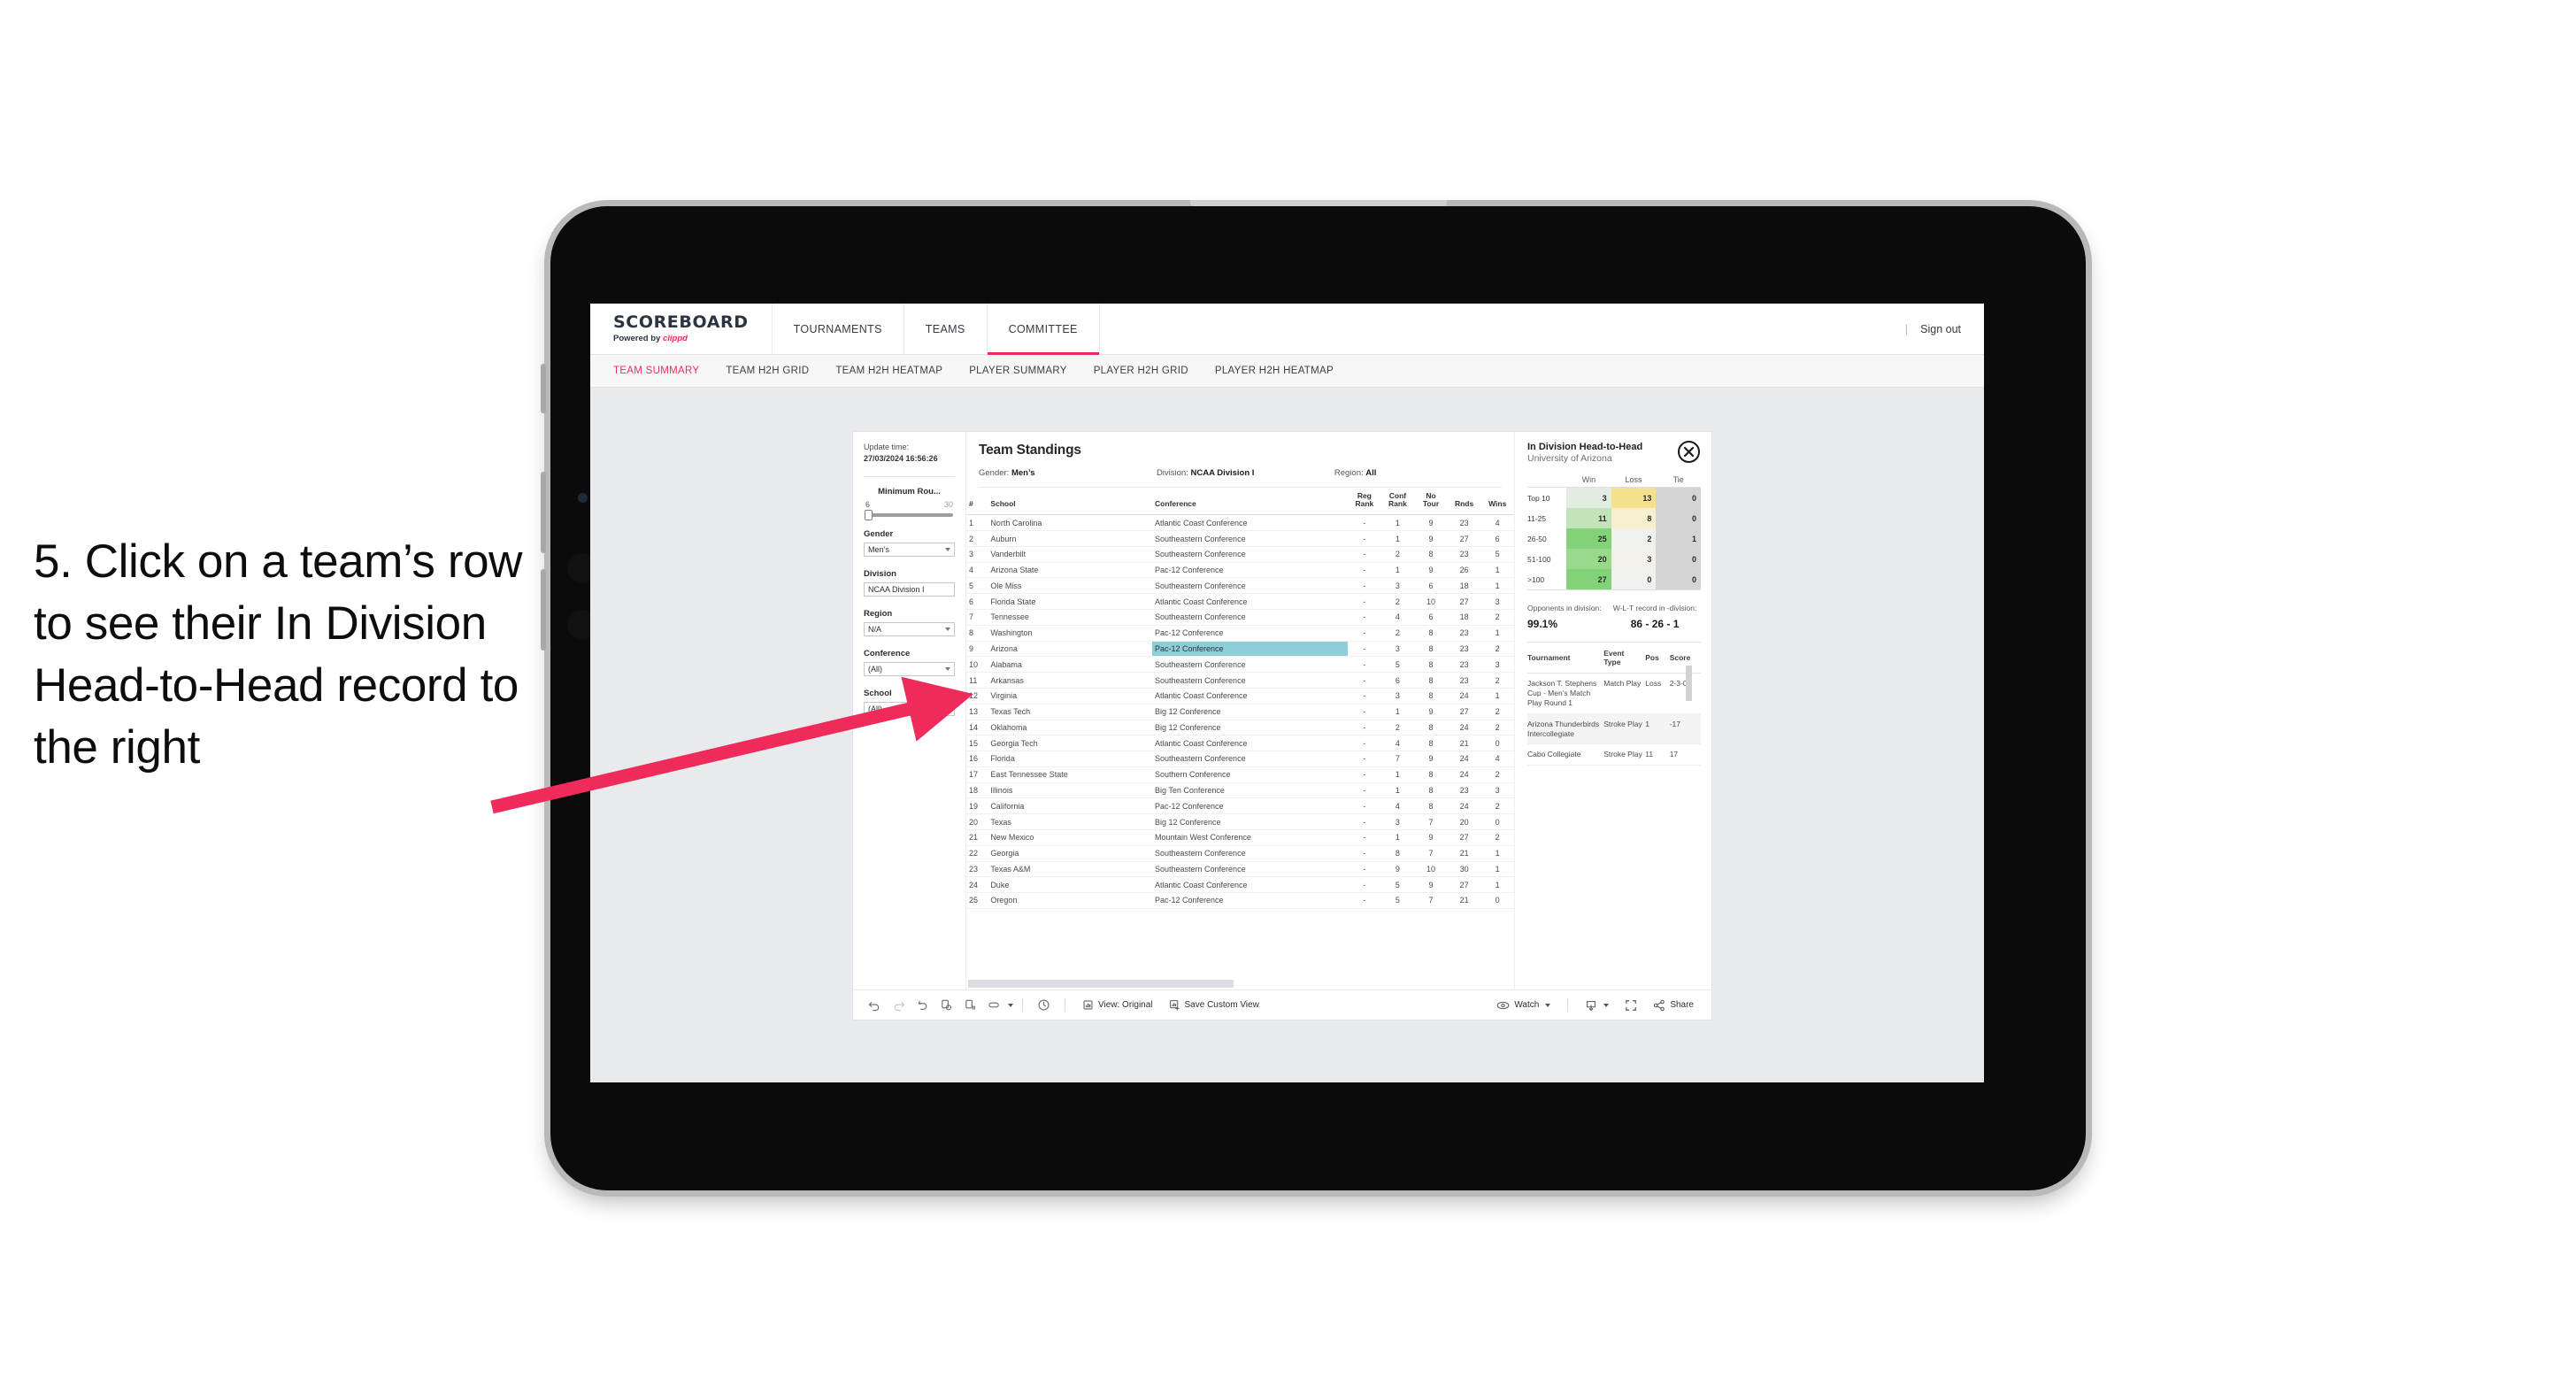 The height and width of the screenshot is (1386, 2576). Describe the element at coordinates (543, 512) in the screenshot. I see `tablet-volume-up-button` at that location.